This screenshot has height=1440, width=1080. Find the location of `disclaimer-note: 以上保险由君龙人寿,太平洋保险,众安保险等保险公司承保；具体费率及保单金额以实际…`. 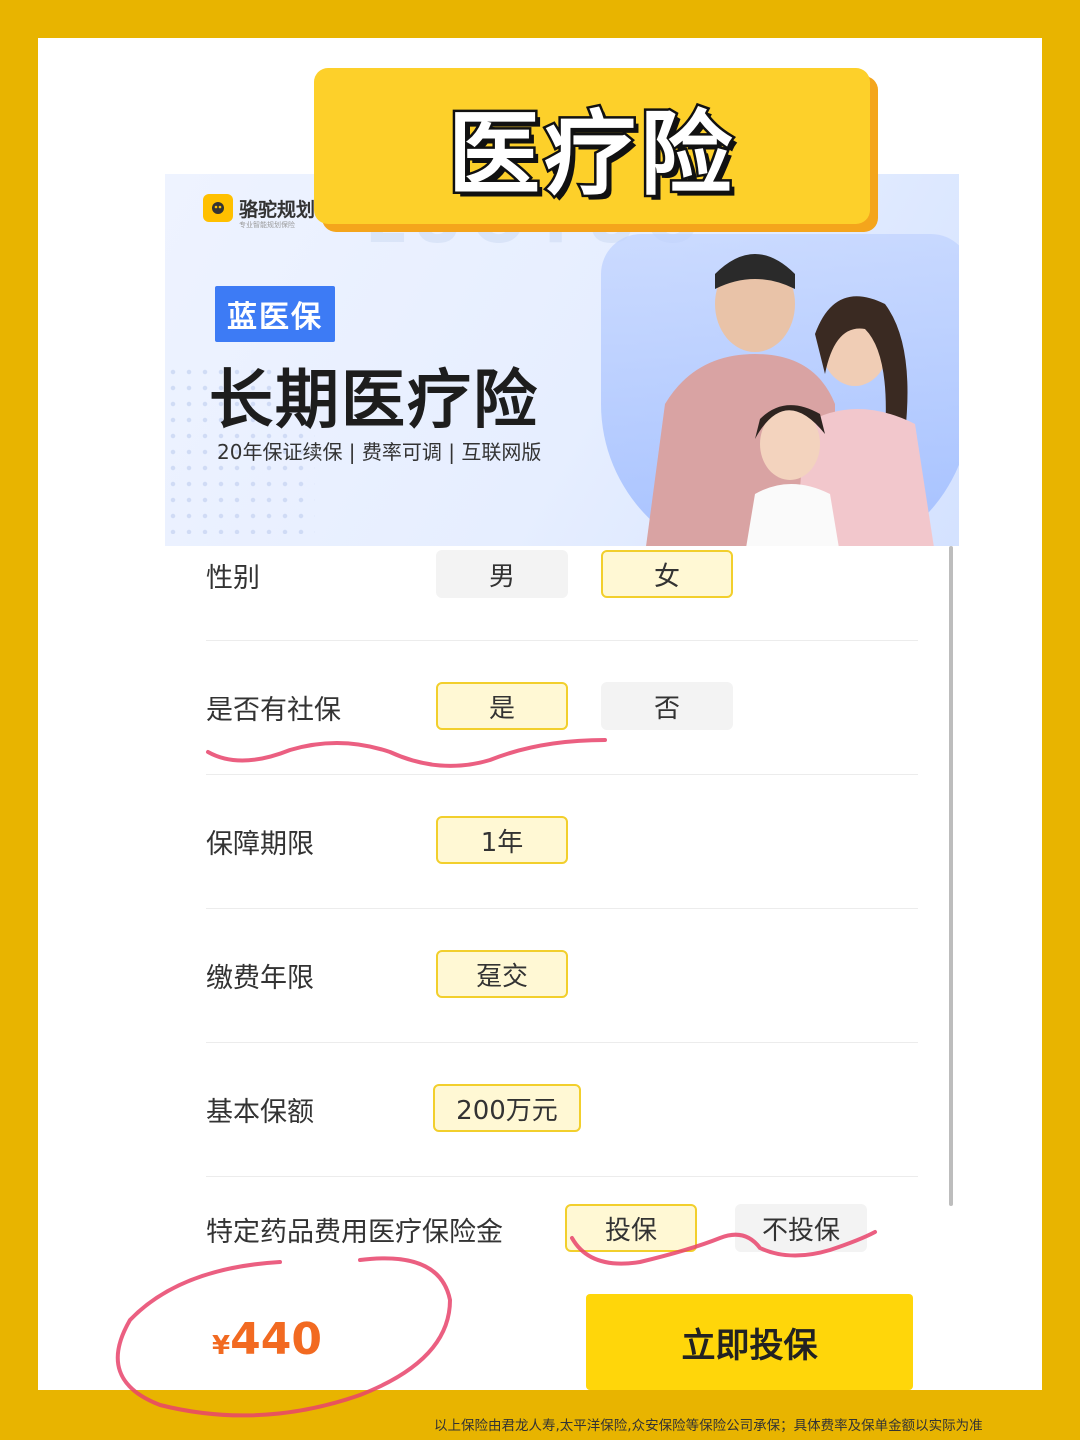

disclaimer-note: 以上保险由君龙人寿,太平洋保险,众安保险等保险公司承保；具体费率及保单金额以实际… is located at coordinates (708, 1426).